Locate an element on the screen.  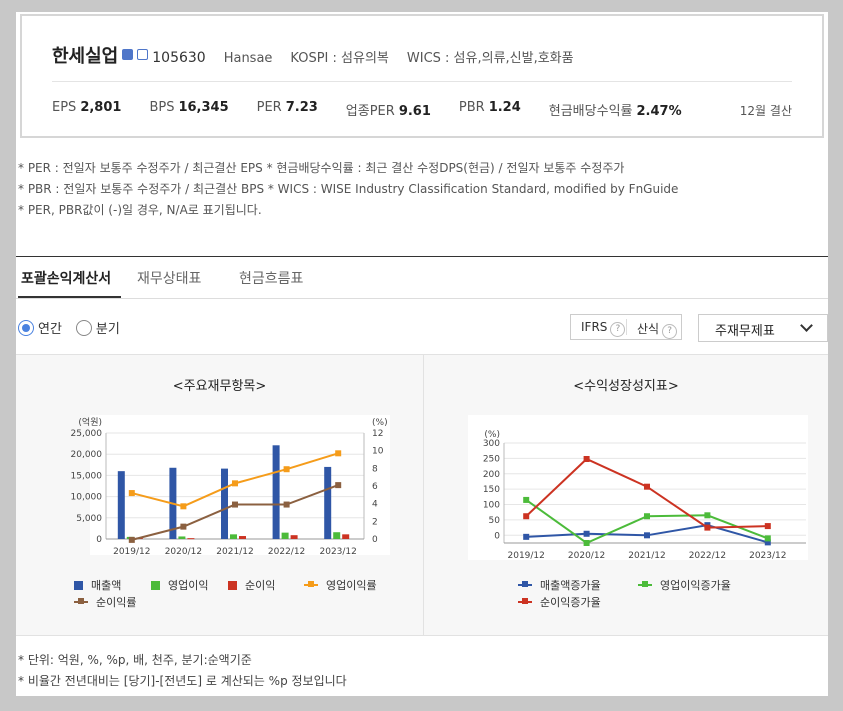
y-right-tick-label: 2 is located at coordinates (375, 522).